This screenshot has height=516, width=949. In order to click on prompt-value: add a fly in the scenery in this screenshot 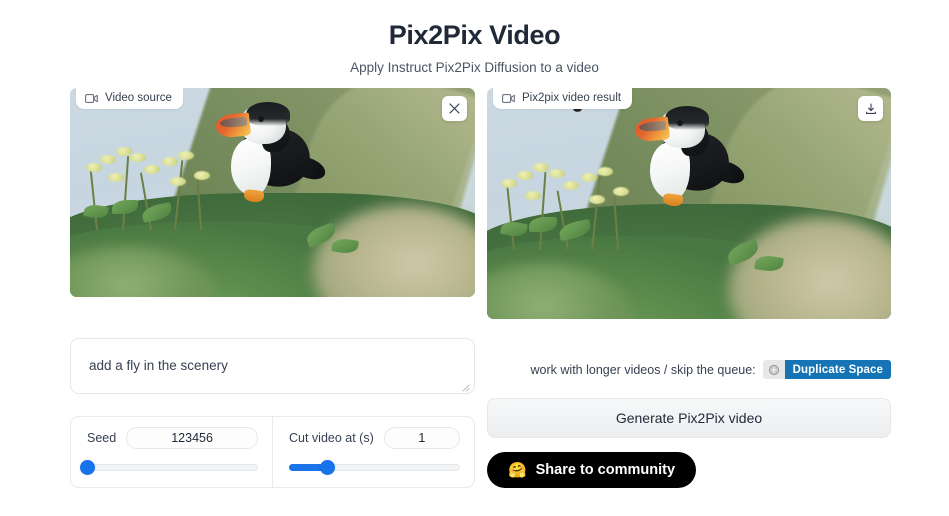, I will do `click(158, 365)`.